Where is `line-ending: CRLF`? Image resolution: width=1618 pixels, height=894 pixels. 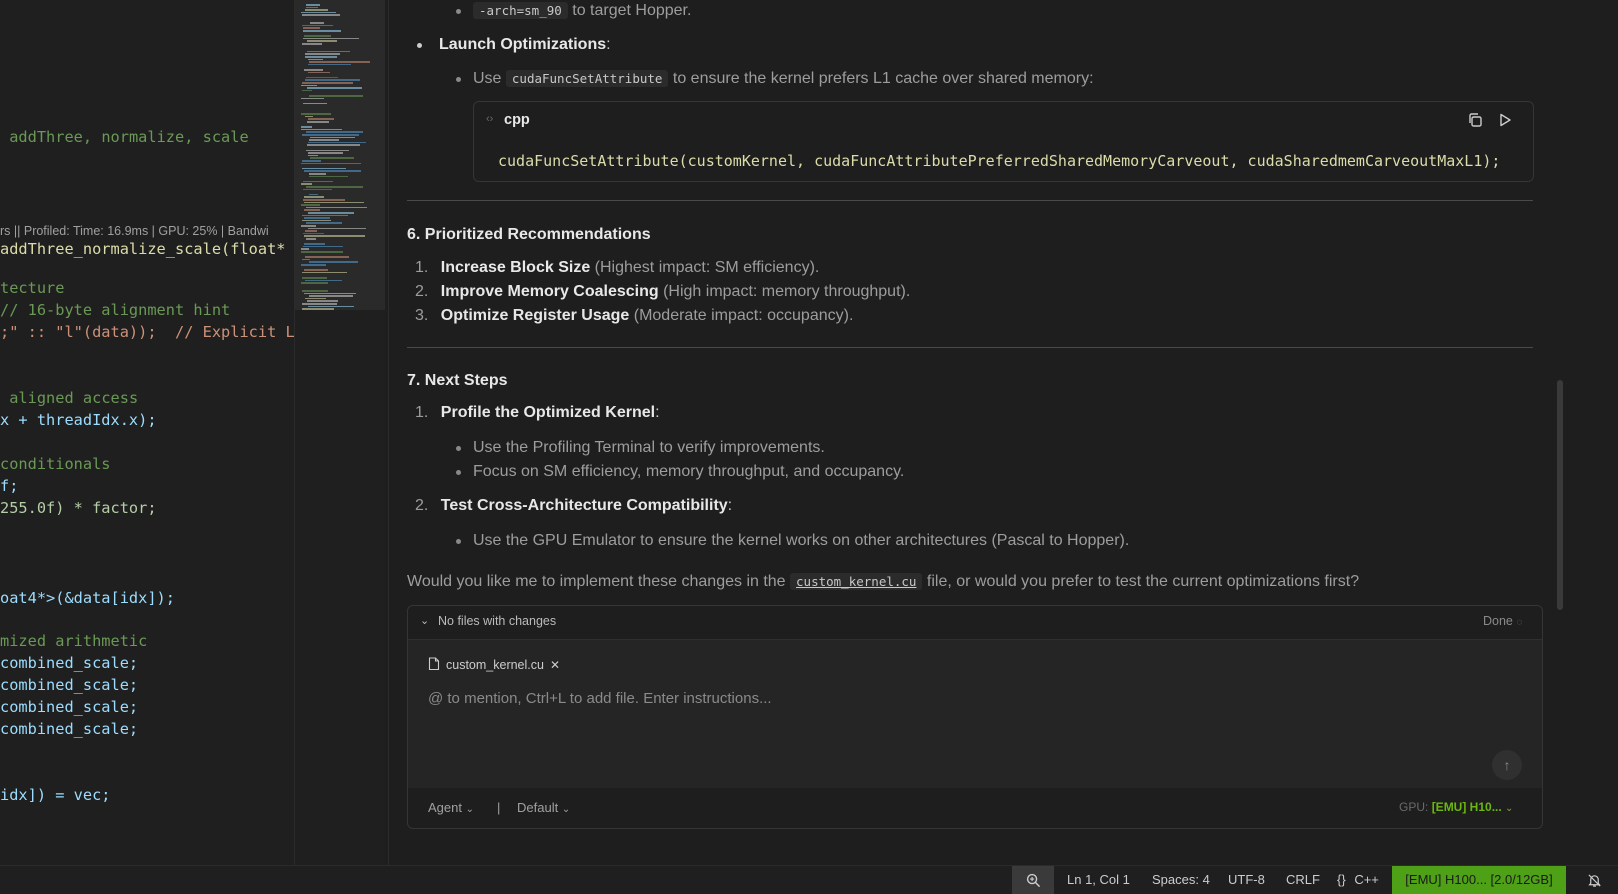
line-ending: CRLF is located at coordinates (1303, 880).